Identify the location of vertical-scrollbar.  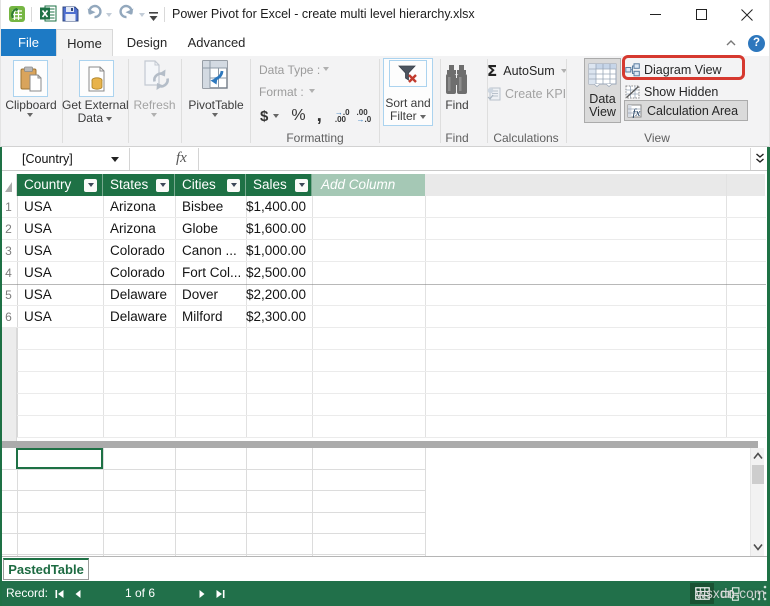
(757, 502).